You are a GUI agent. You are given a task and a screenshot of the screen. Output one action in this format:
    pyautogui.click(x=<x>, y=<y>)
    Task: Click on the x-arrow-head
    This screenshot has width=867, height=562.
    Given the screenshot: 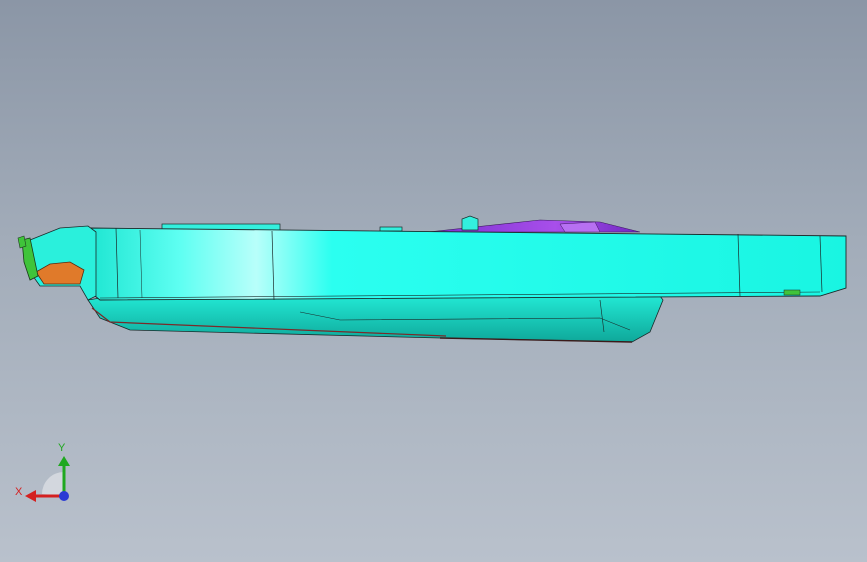 What is the action you would take?
    pyautogui.click(x=30, y=496)
    